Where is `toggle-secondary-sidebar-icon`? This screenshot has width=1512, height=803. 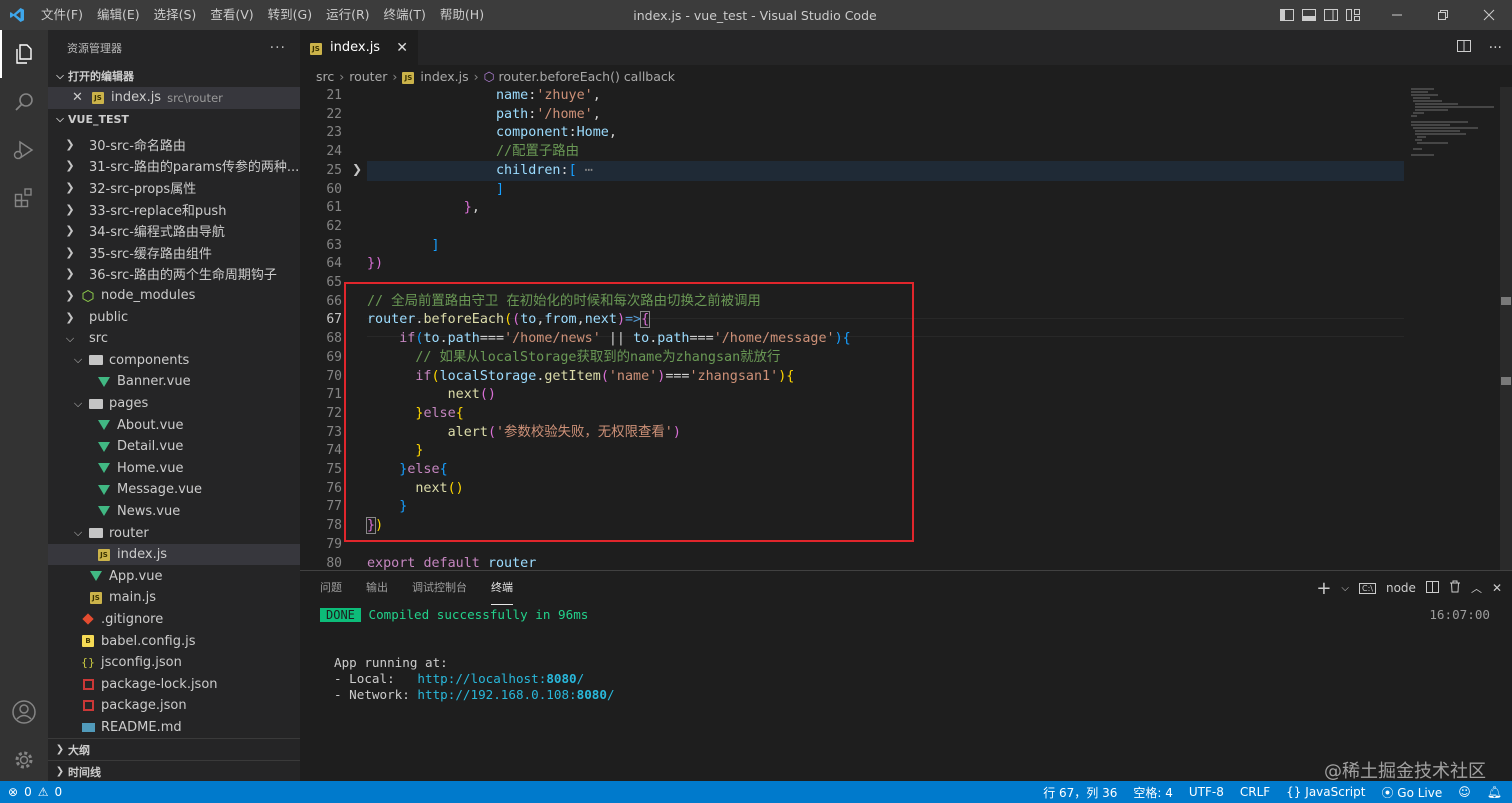 toggle-secondary-sidebar-icon is located at coordinates (1331, 15).